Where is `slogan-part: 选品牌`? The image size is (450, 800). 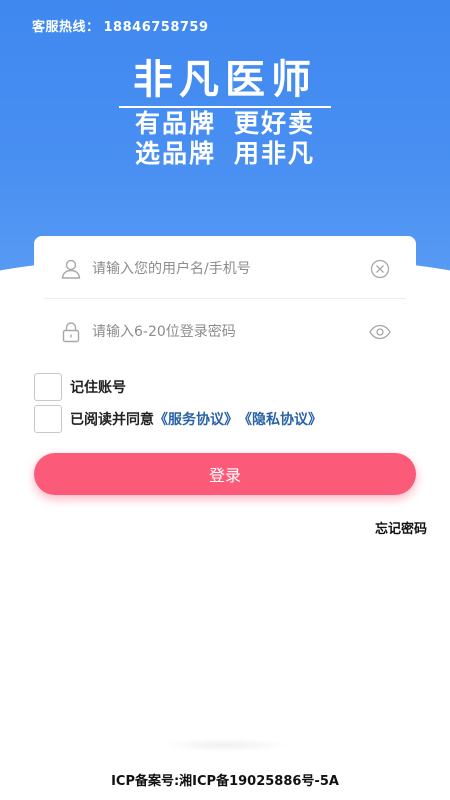
slogan-part: 选品牌 is located at coordinates (175, 153).